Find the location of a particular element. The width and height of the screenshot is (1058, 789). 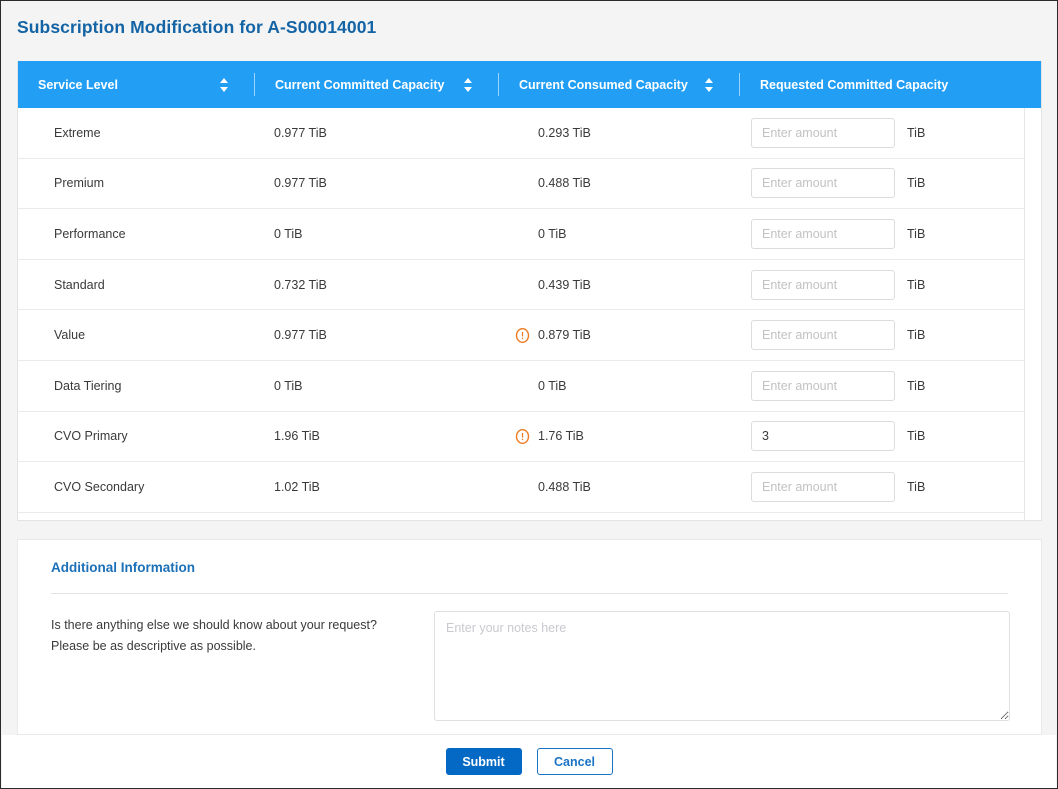

cell-service-level: Data Tiering is located at coordinates (136, 386).